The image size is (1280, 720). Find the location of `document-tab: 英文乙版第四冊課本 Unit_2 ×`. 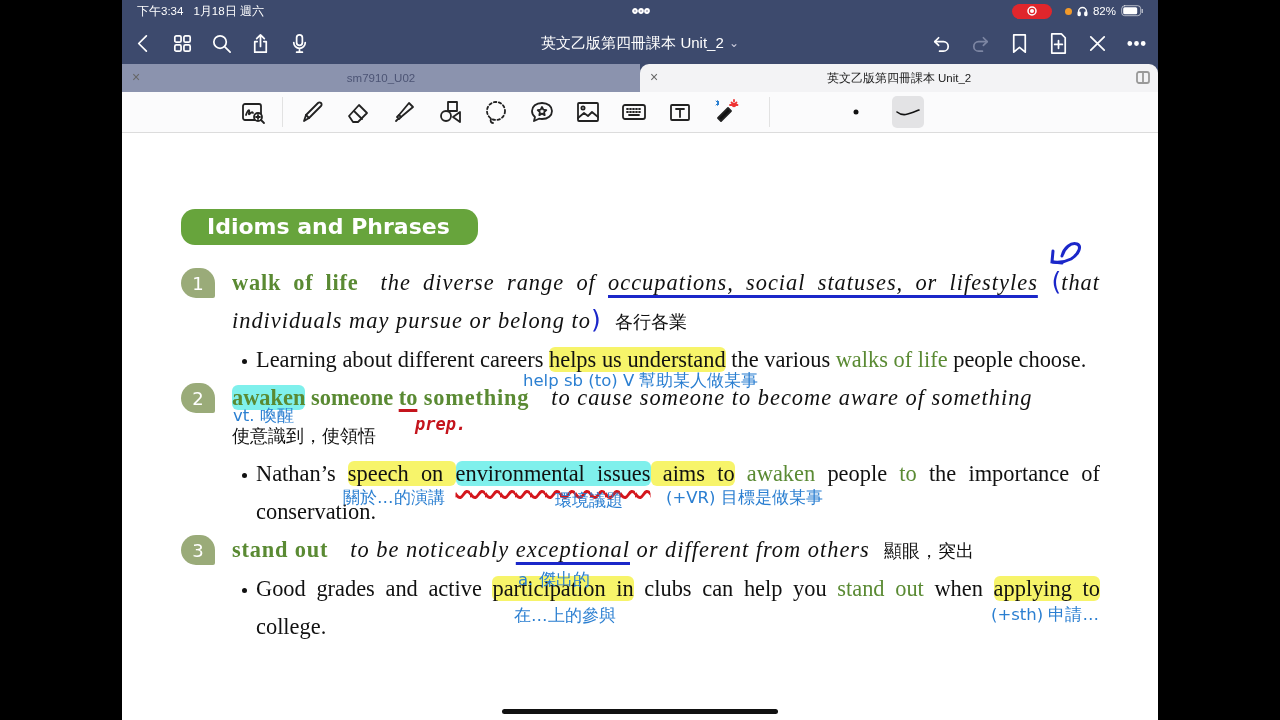

document-tab: 英文乙版第四冊課本 Unit_2 × is located at coordinates (899, 78).